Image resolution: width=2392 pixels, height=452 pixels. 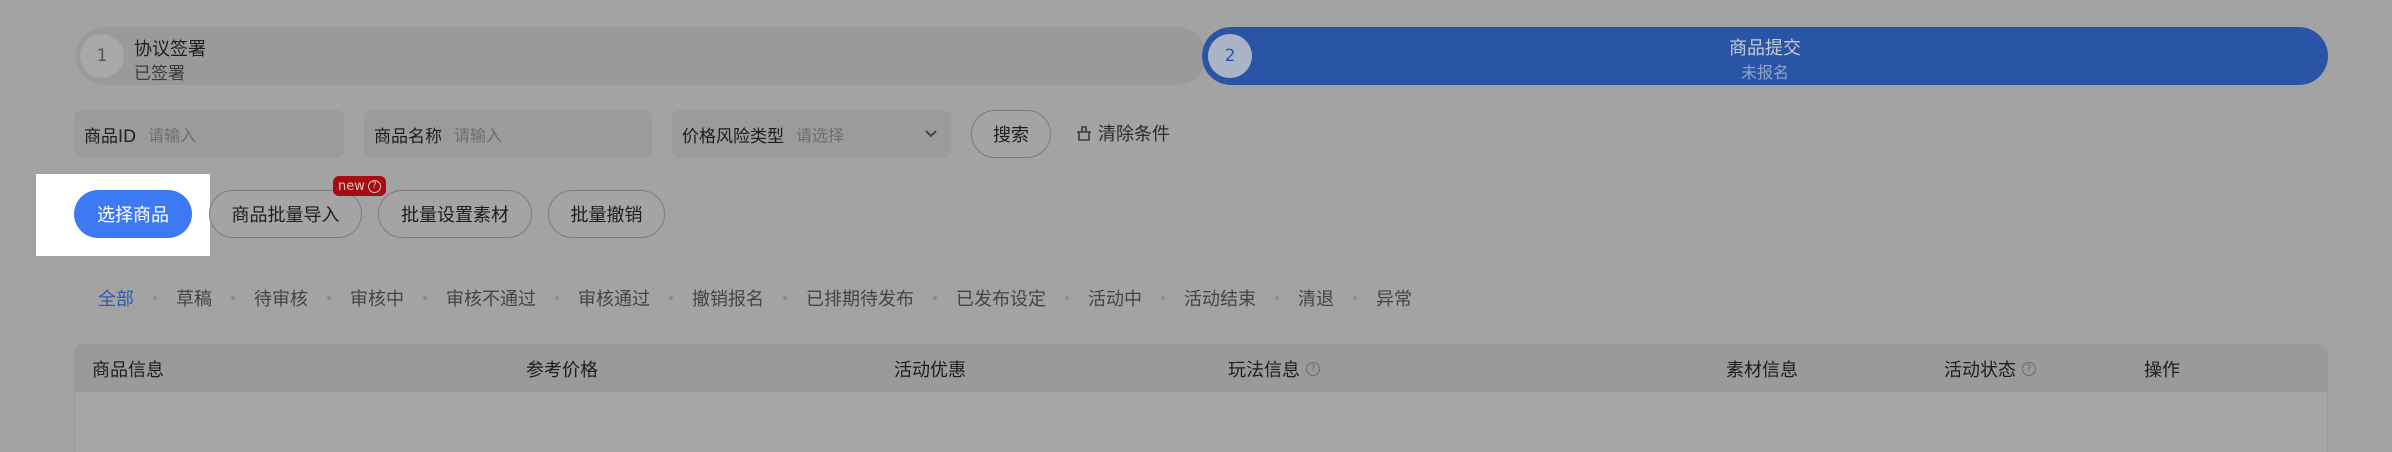 I want to click on status-tab: 审核通过, so click(x=614, y=298).